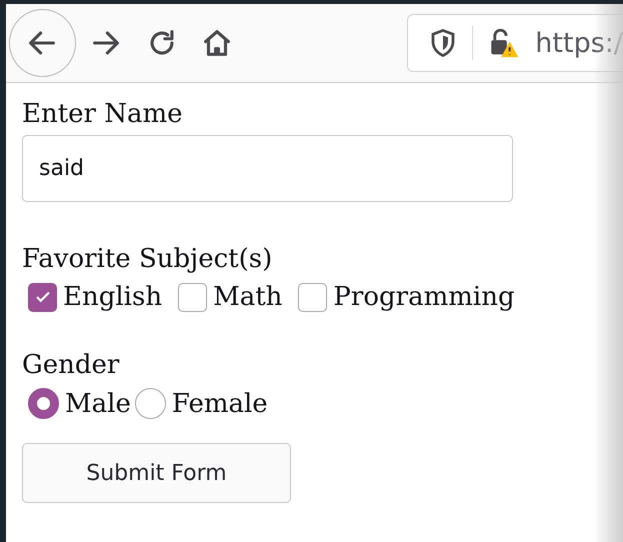  Describe the element at coordinates (515, 43) in the screenshot. I see `address-bar: https:/` at that location.